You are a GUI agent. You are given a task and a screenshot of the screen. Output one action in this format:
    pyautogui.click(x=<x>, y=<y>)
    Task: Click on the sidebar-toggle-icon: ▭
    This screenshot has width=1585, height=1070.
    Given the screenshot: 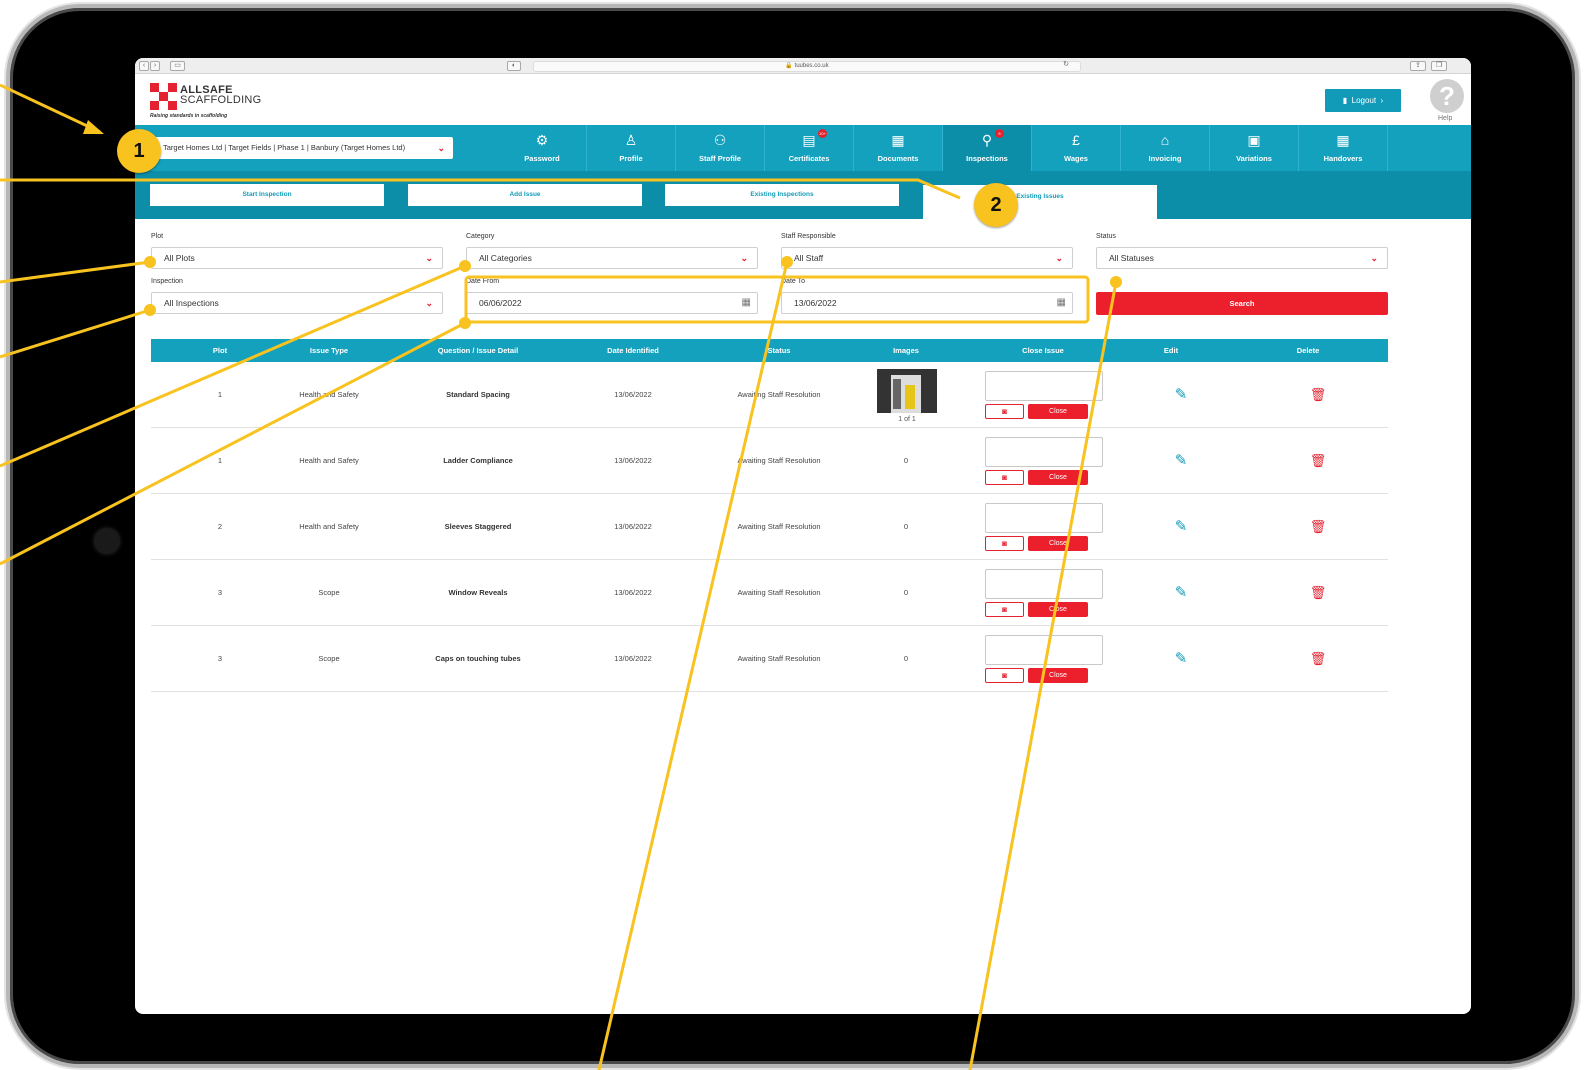 What is the action you would take?
    pyautogui.click(x=177, y=66)
    